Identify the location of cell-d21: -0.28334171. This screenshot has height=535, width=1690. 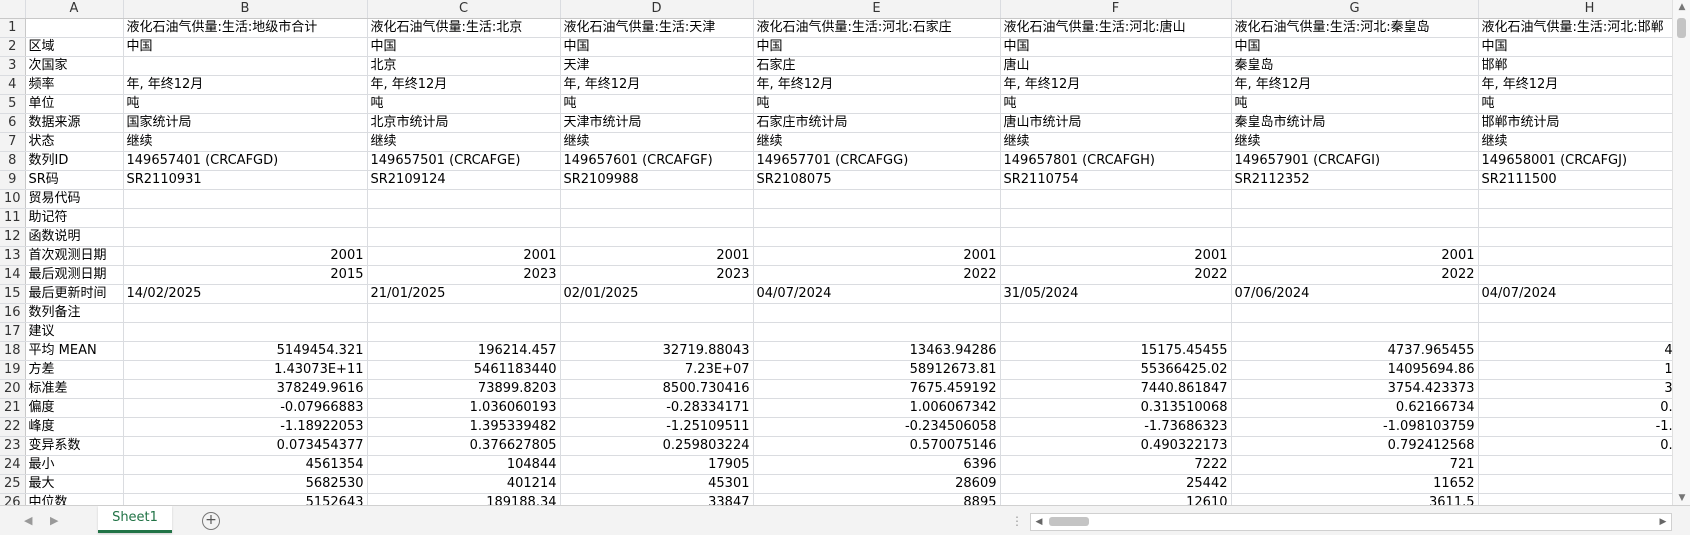
(657, 408).